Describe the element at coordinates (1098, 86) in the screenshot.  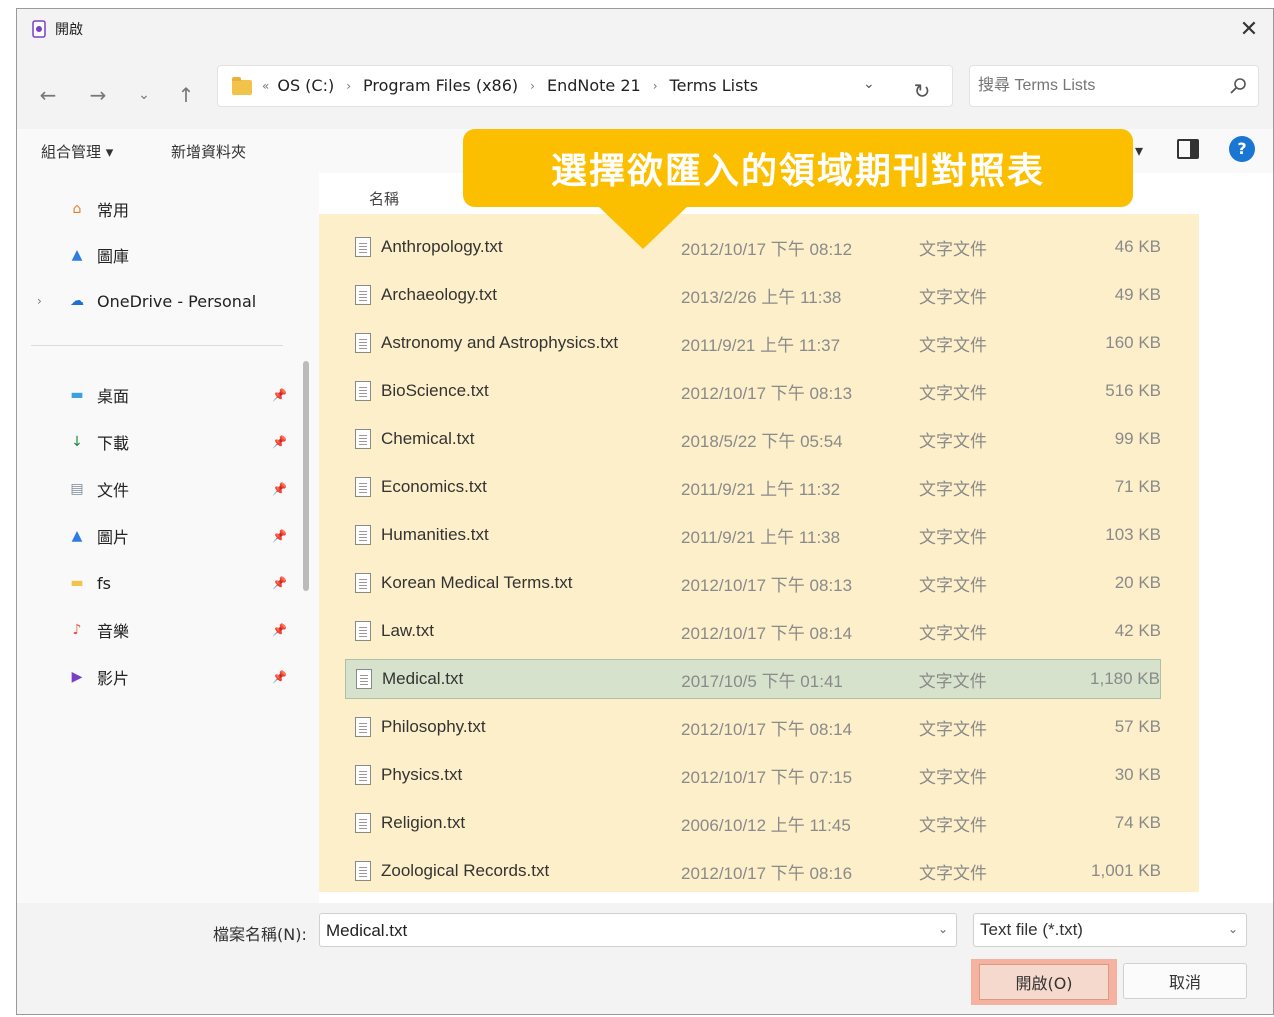
I see `search-input` at that location.